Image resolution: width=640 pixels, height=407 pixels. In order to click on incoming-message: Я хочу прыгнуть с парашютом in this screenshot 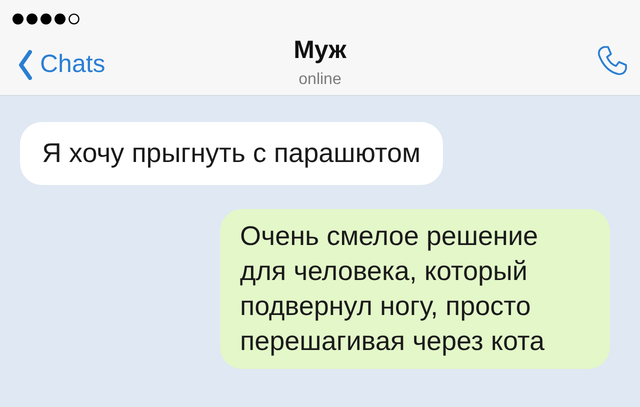, I will do `click(231, 153)`.